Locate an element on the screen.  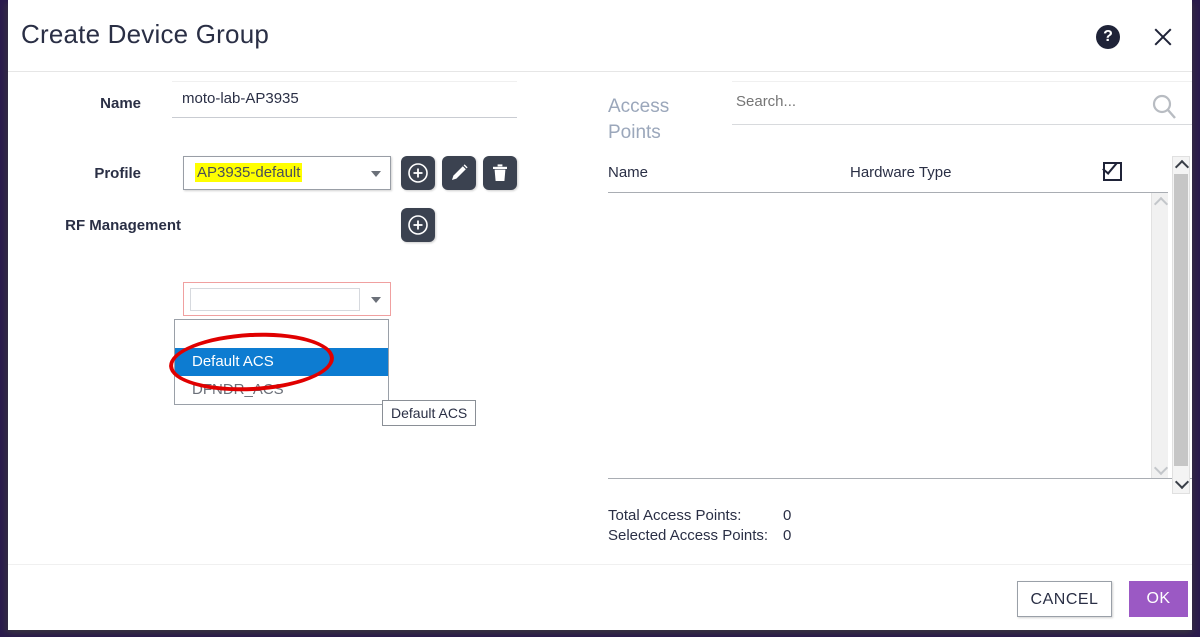
total-access-points-value: 0 is located at coordinates (787, 515).